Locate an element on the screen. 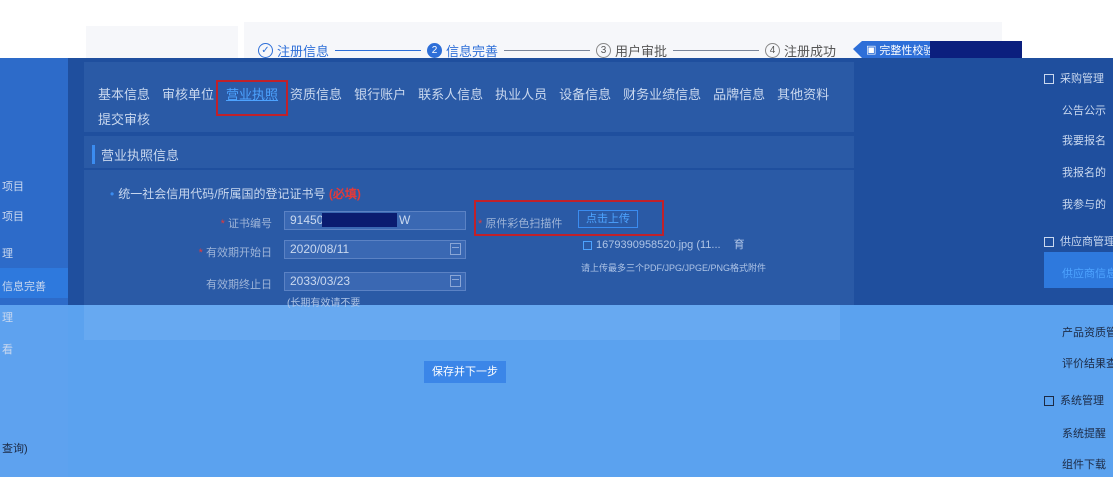  right-nav-item: 产品资质管理 is located at coordinates (1087, 332).